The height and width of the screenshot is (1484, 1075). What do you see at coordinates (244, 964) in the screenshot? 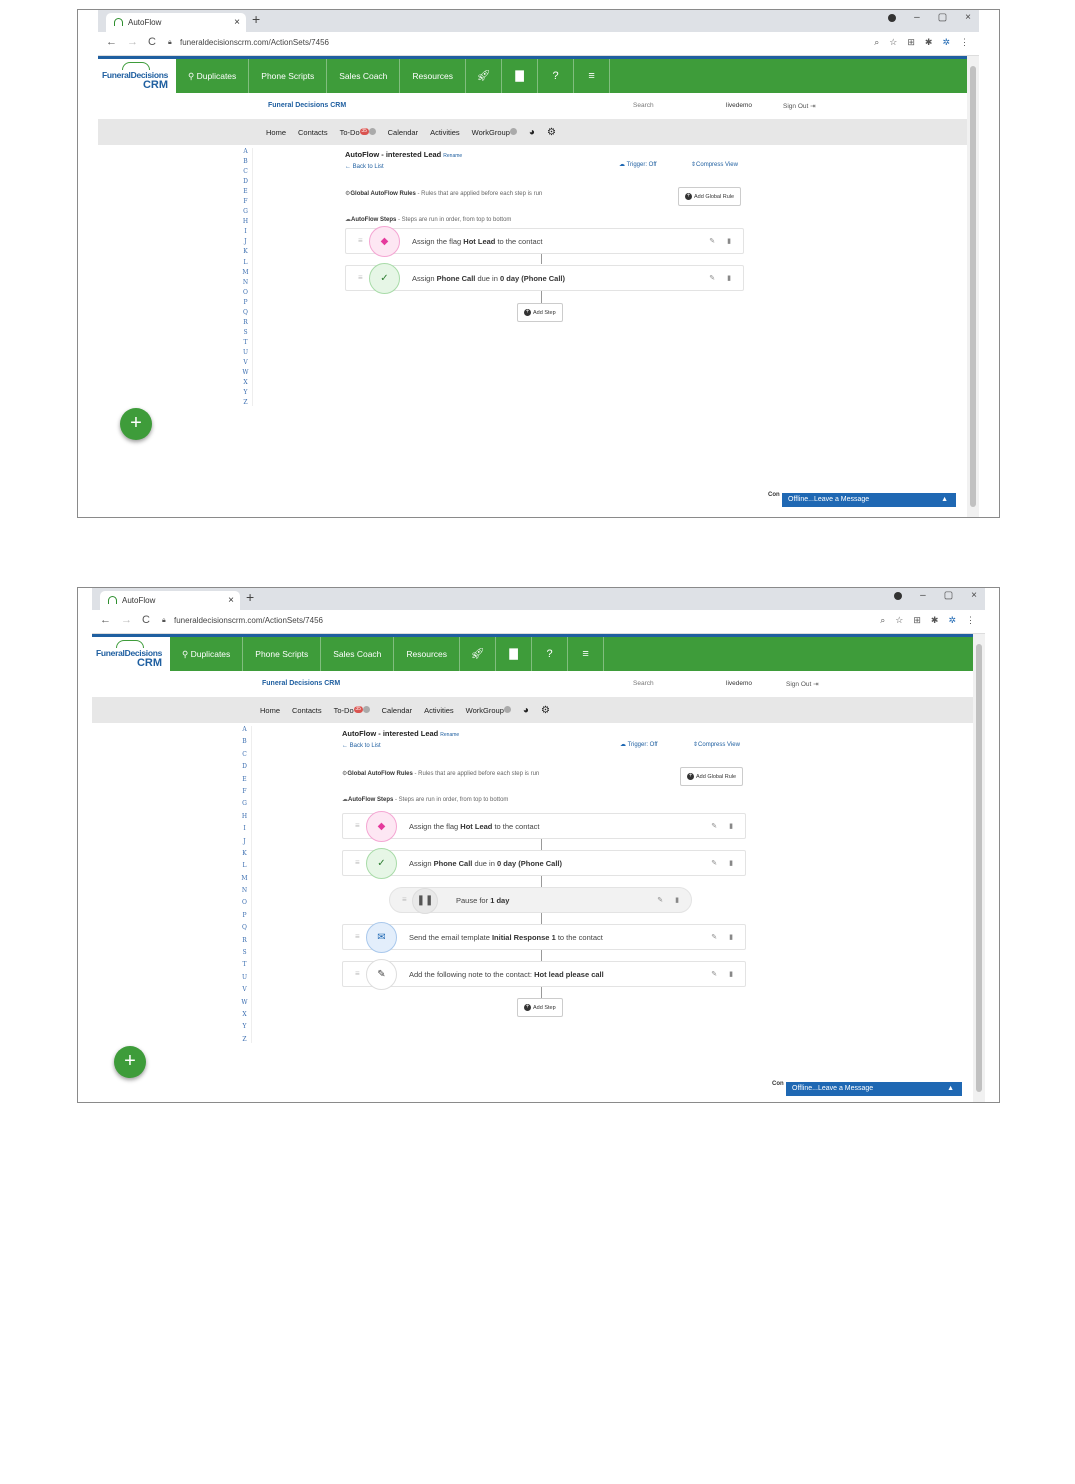
I see `alpha-letter: T` at bounding box center [244, 964].